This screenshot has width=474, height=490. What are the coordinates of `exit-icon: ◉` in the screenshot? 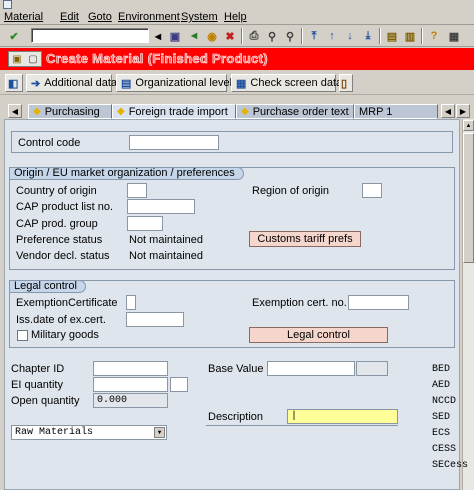 It's located at (212, 36).